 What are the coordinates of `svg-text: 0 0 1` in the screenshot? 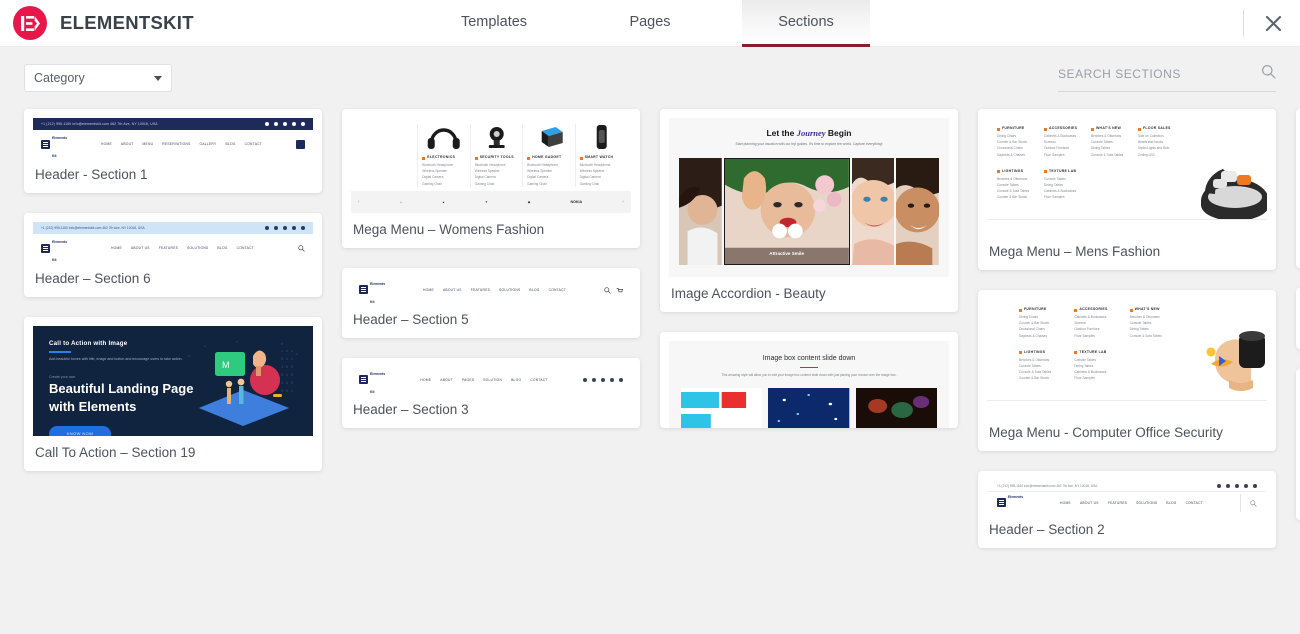 It's located at (287, 392).